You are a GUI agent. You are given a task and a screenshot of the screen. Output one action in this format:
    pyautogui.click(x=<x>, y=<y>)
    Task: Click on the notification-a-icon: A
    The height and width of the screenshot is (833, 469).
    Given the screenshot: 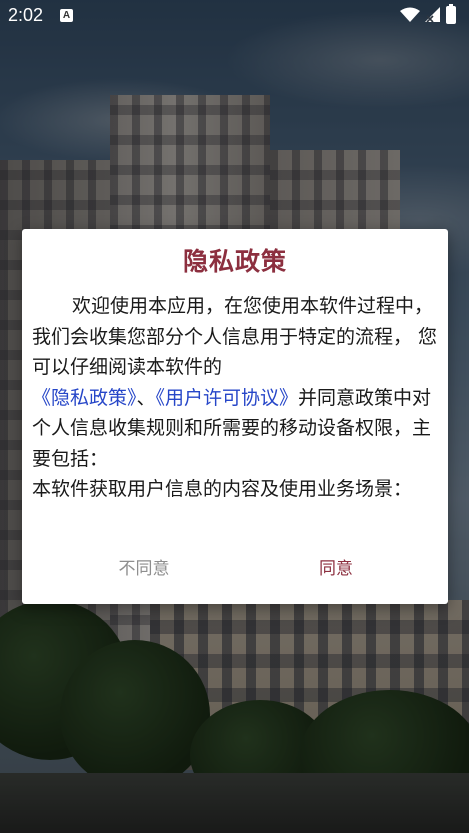 What is the action you would take?
    pyautogui.click(x=66, y=15)
    